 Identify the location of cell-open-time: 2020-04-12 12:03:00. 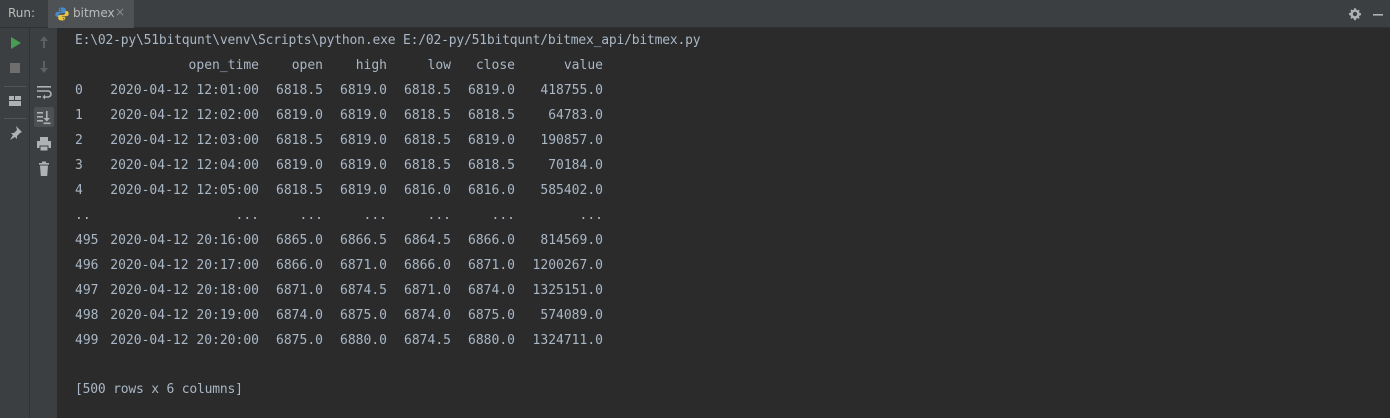
(184, 140).